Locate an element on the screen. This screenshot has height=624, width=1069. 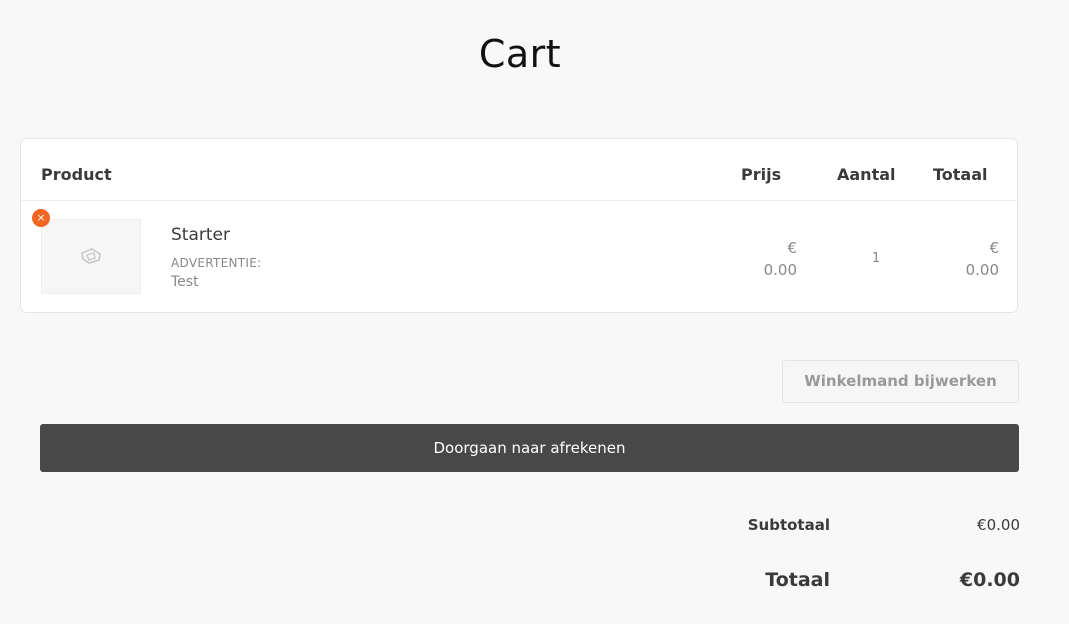
item-quantity: 1 is located at coordinates (876, 258).